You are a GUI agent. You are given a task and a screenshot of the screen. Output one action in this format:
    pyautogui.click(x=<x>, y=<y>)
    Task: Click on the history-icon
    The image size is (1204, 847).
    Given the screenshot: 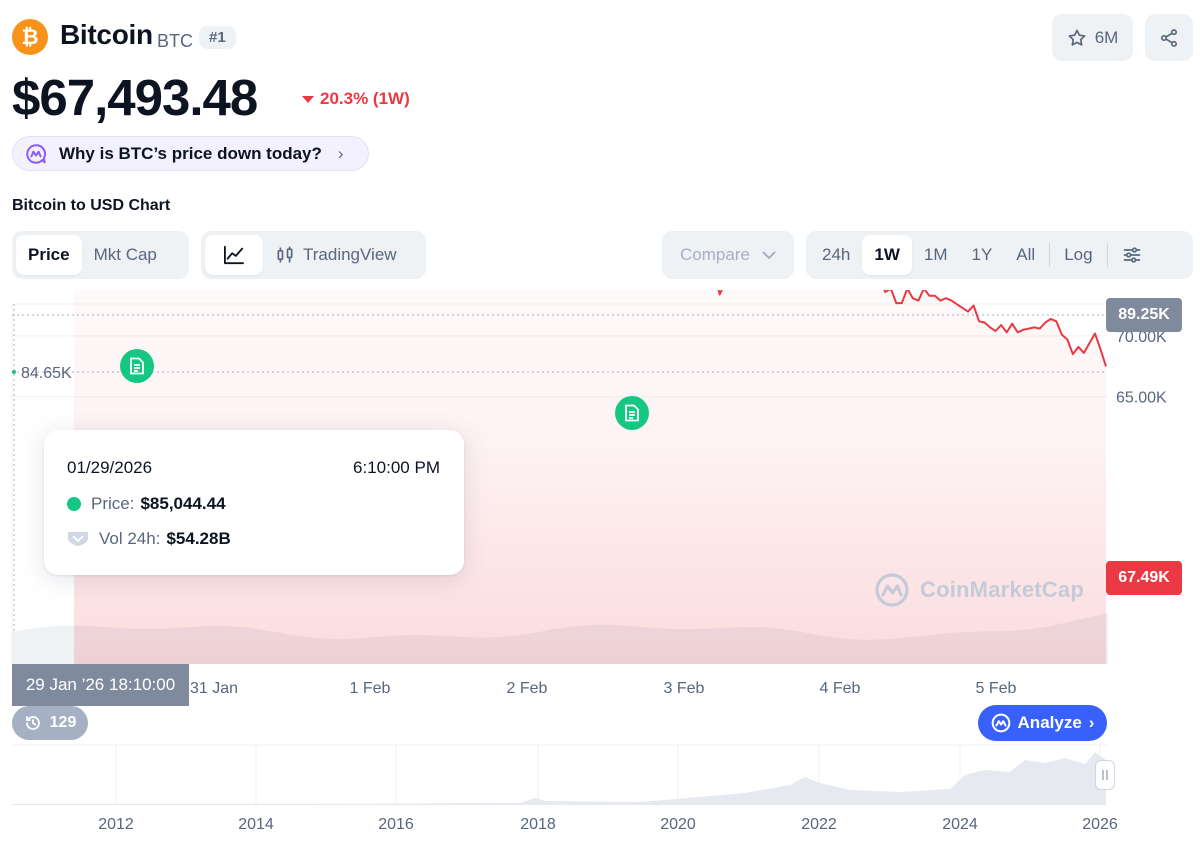 What is the action you would take?
    pyautogui.click(x=32, y=723)
    